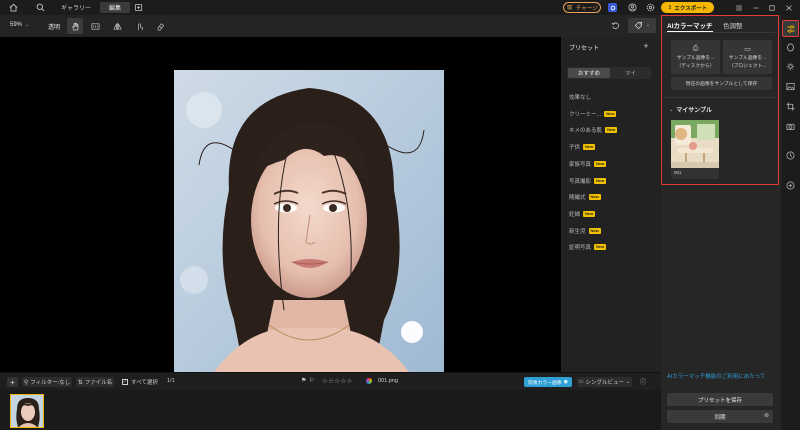  I want to click on transparency-label: 透明, so click(54, 28).